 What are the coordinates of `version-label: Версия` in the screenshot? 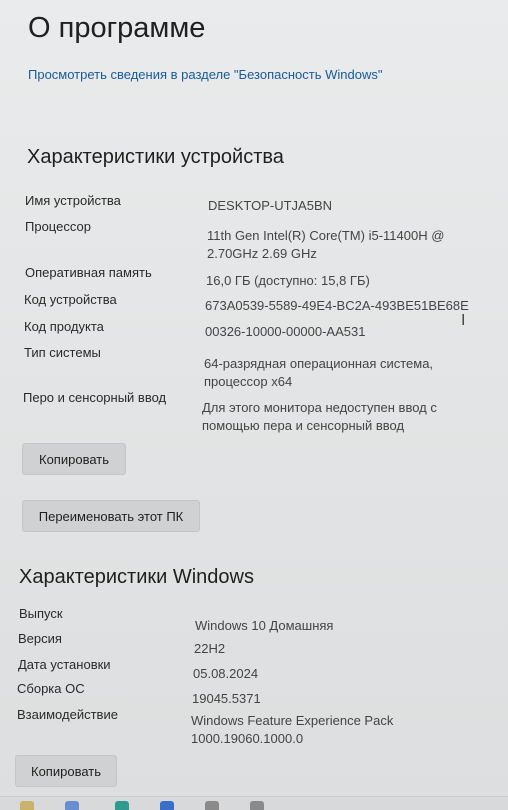 It's located at (40, 638).